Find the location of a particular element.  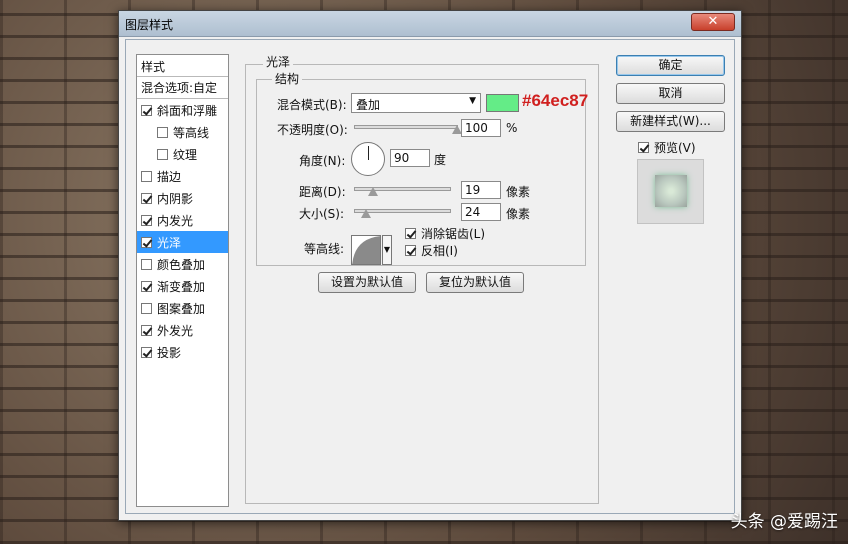

angle-needle is located at coordinates (368, 153).